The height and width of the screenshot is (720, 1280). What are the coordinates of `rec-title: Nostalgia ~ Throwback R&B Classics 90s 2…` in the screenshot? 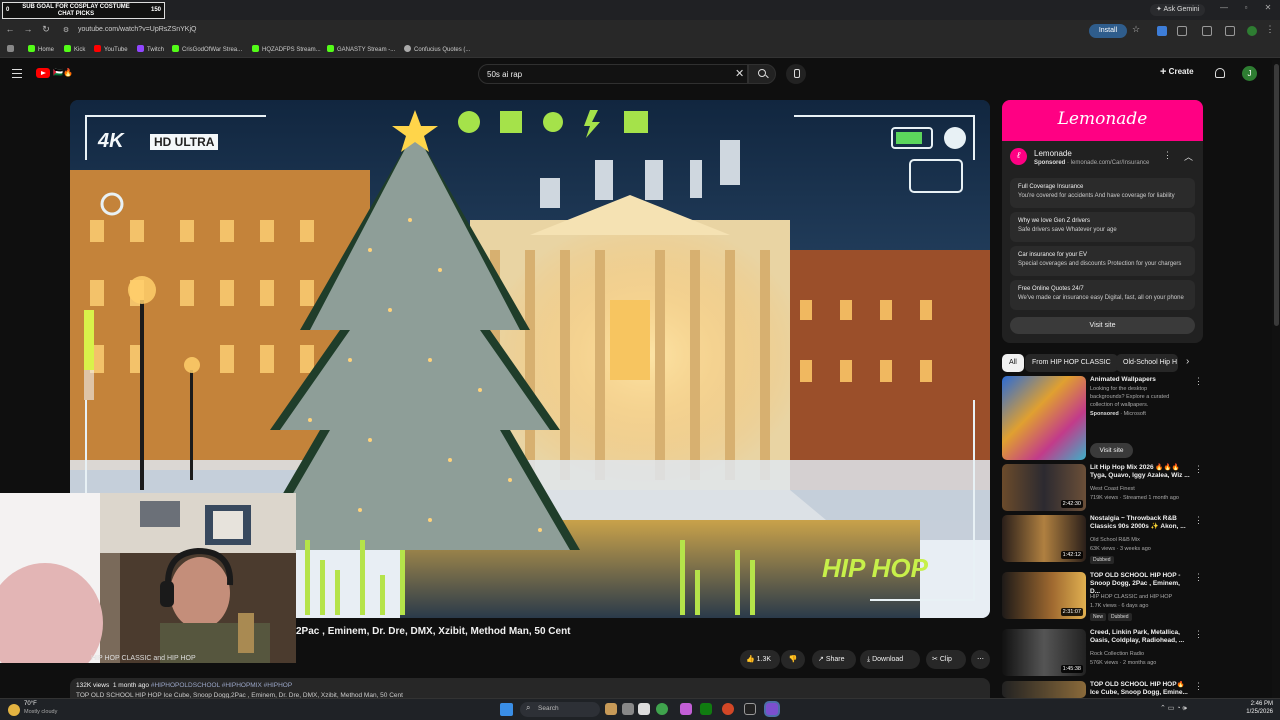 It's located at (1140, 523).